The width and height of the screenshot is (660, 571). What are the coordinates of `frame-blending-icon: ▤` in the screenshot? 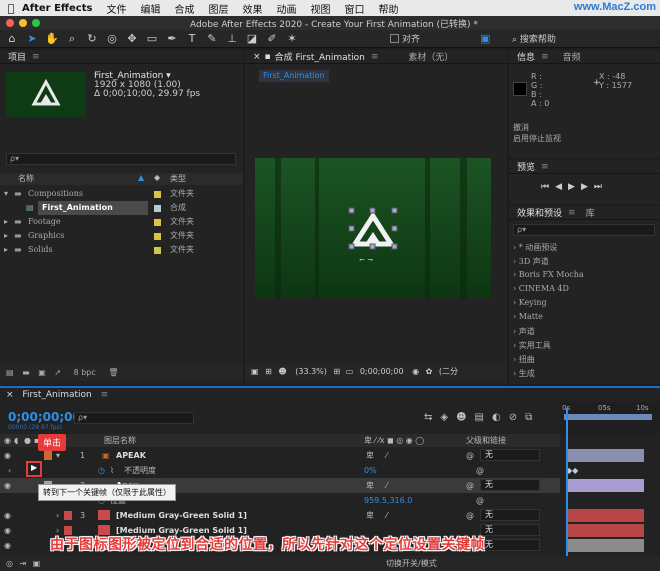 It's located at (483, 417).